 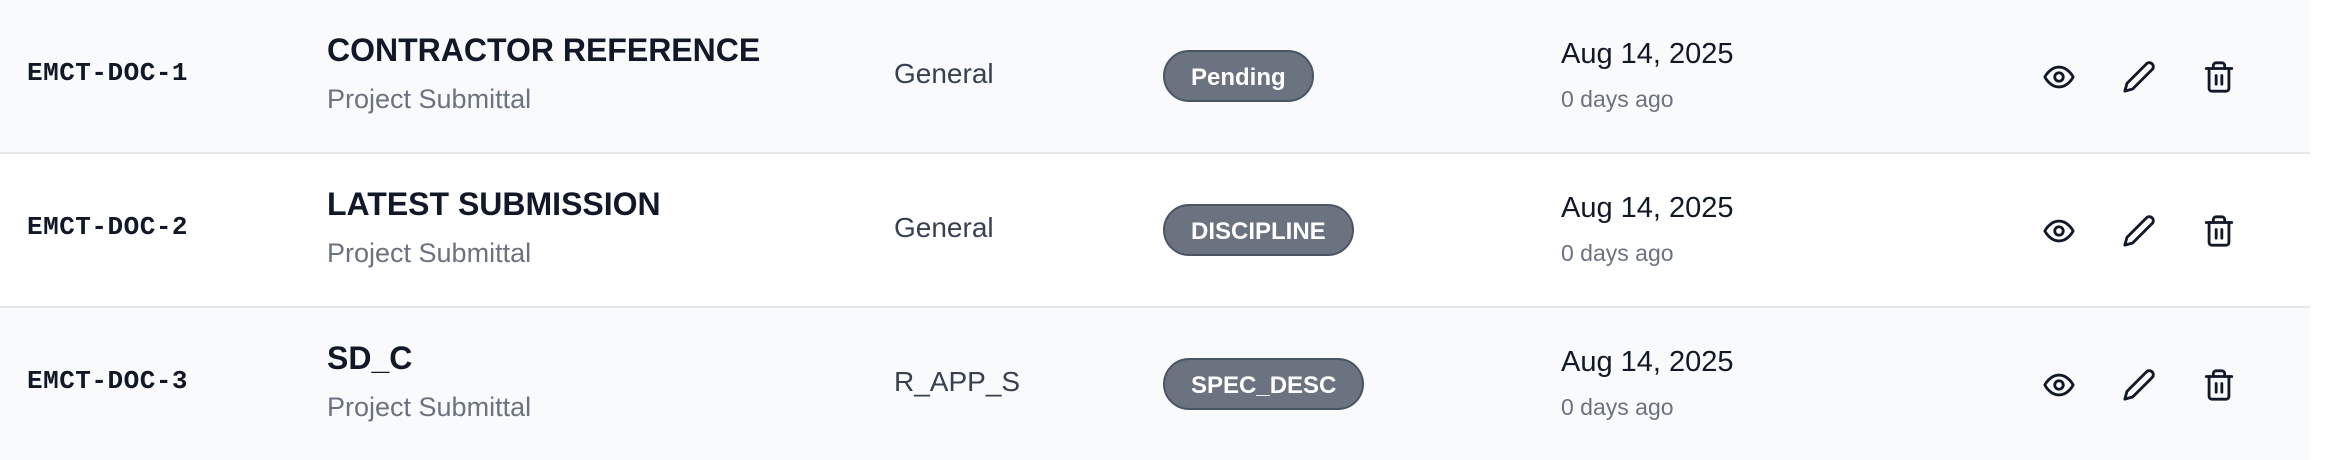 What do you see at coordinates (108, 73) in the screenshot?
I see `document-id: EMCT-DOC-1` at bounding box center [108, 73].